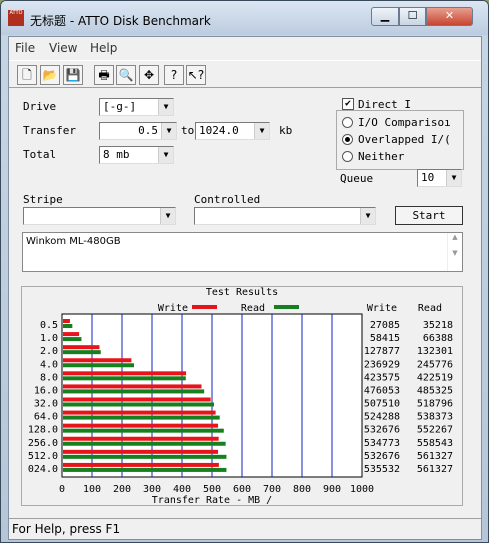 The height and width of the screenshot is (543, 489). What do you see at coordinates (122, 489) in the screenshot?
I see `x-tick-label: 200` at bounding box center [122, 489].